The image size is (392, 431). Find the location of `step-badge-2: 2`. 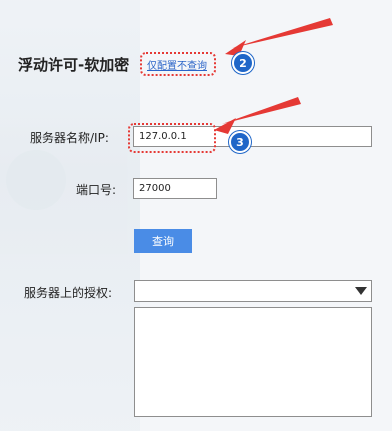

step-badge-2: 2 is located at coordinates (243, 63).